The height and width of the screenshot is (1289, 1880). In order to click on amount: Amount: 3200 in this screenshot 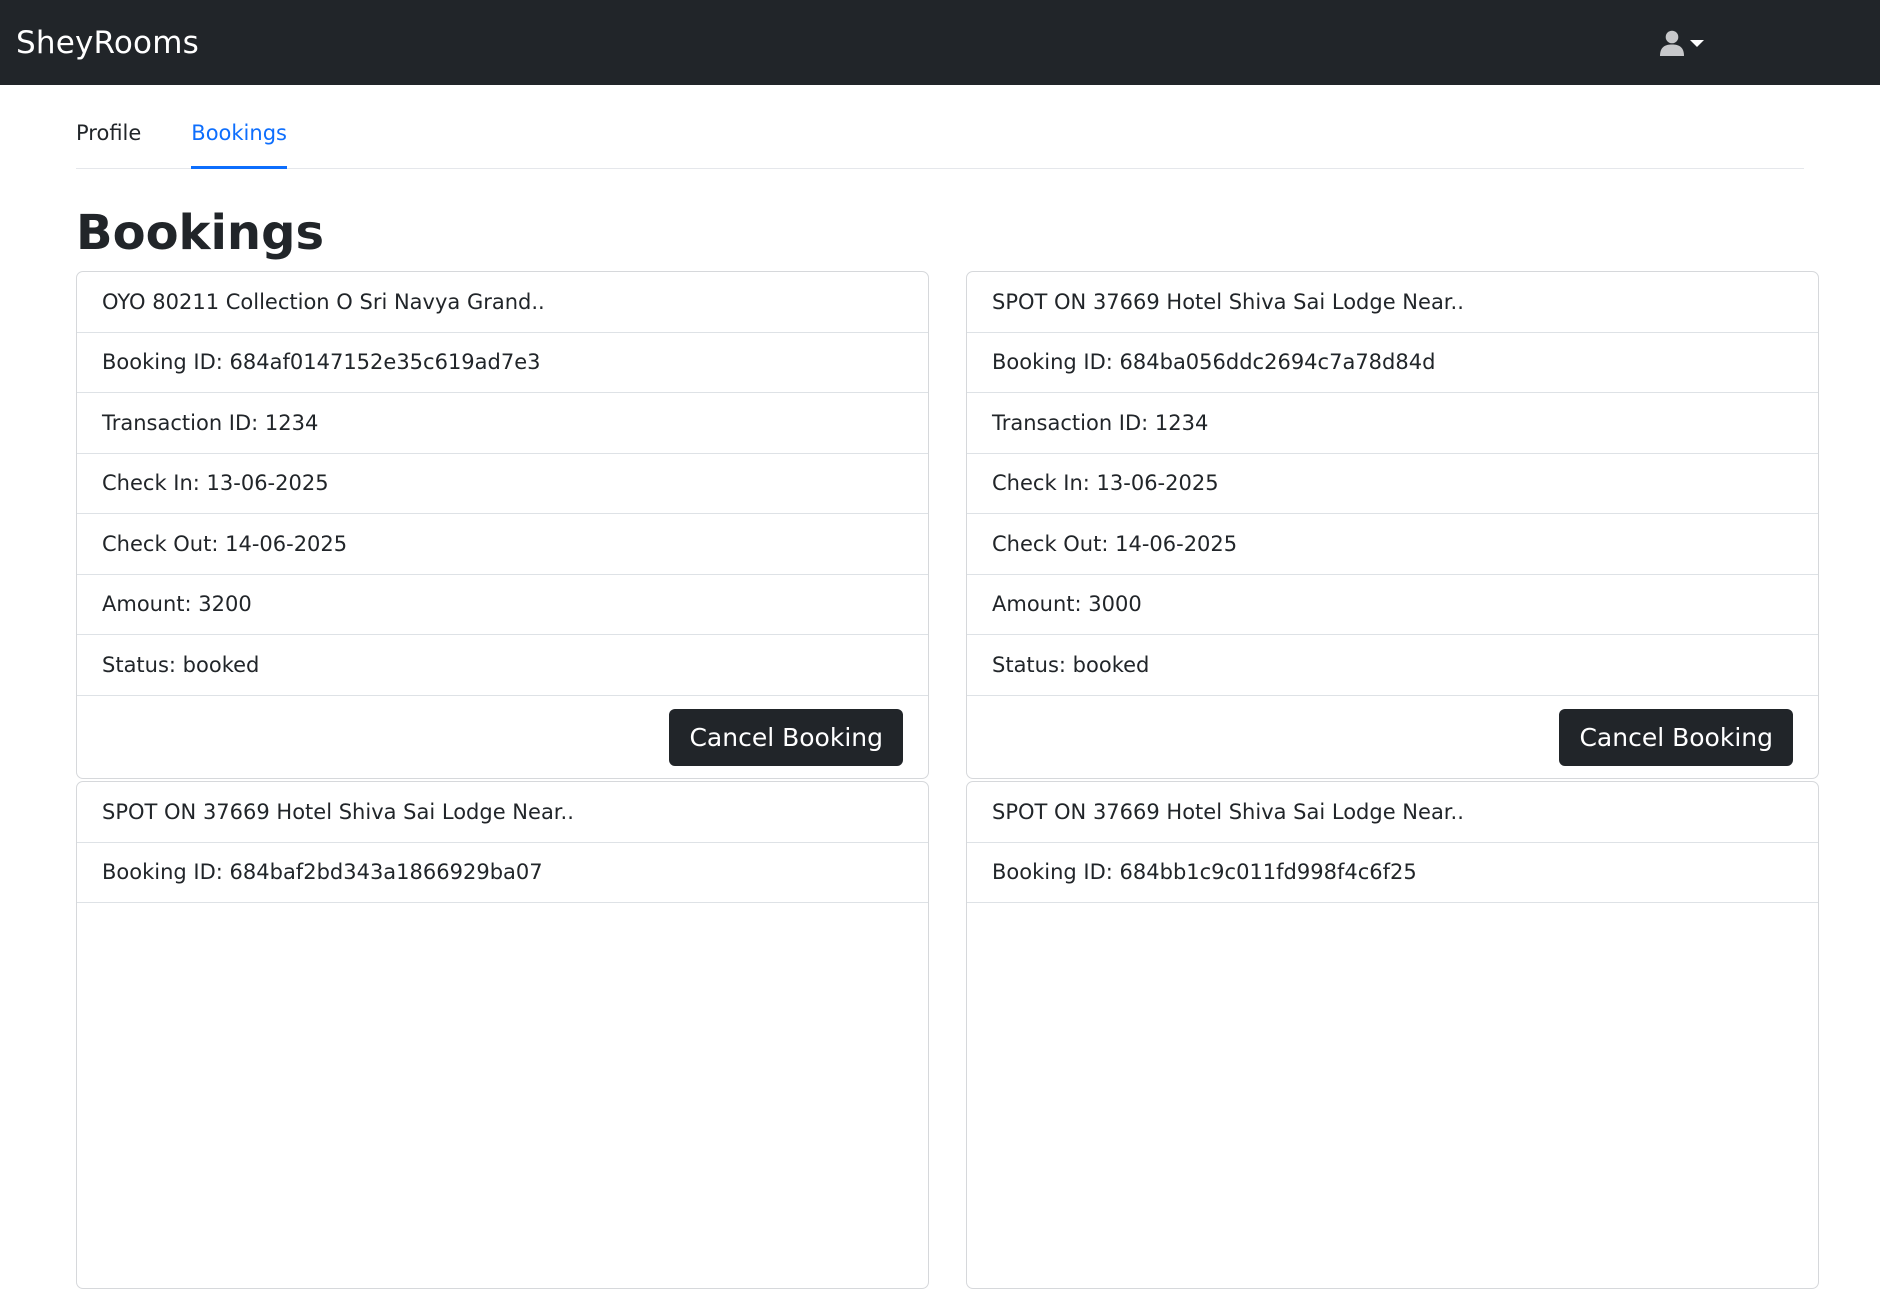, I will do `click(502, 605)`.